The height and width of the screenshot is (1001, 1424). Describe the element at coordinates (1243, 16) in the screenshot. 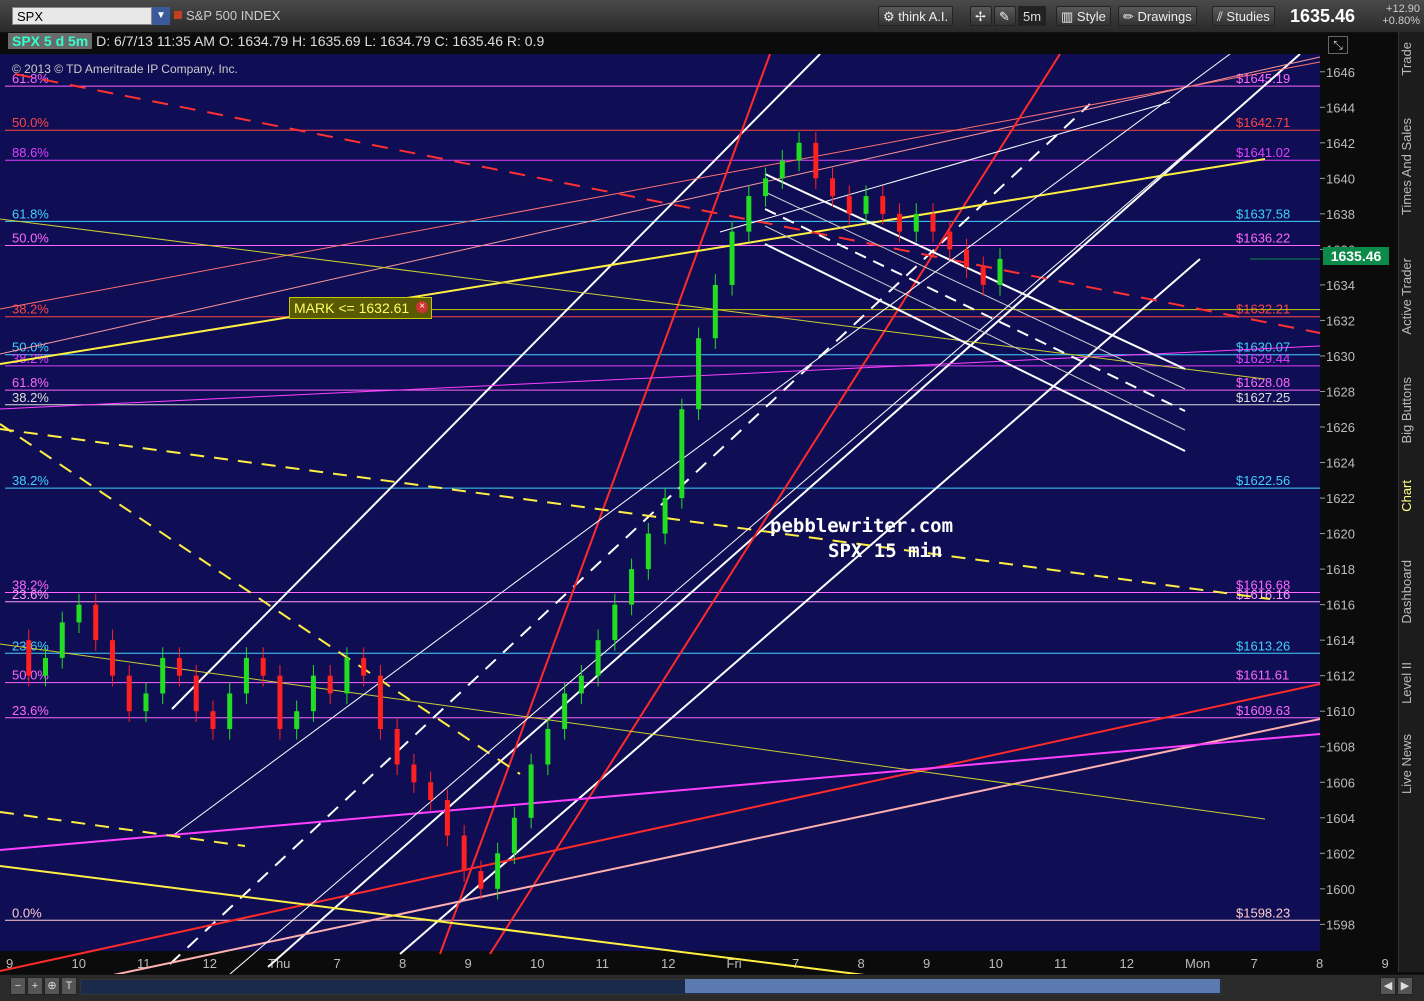

I see `studies-button: ⫽ Studies` at that location.